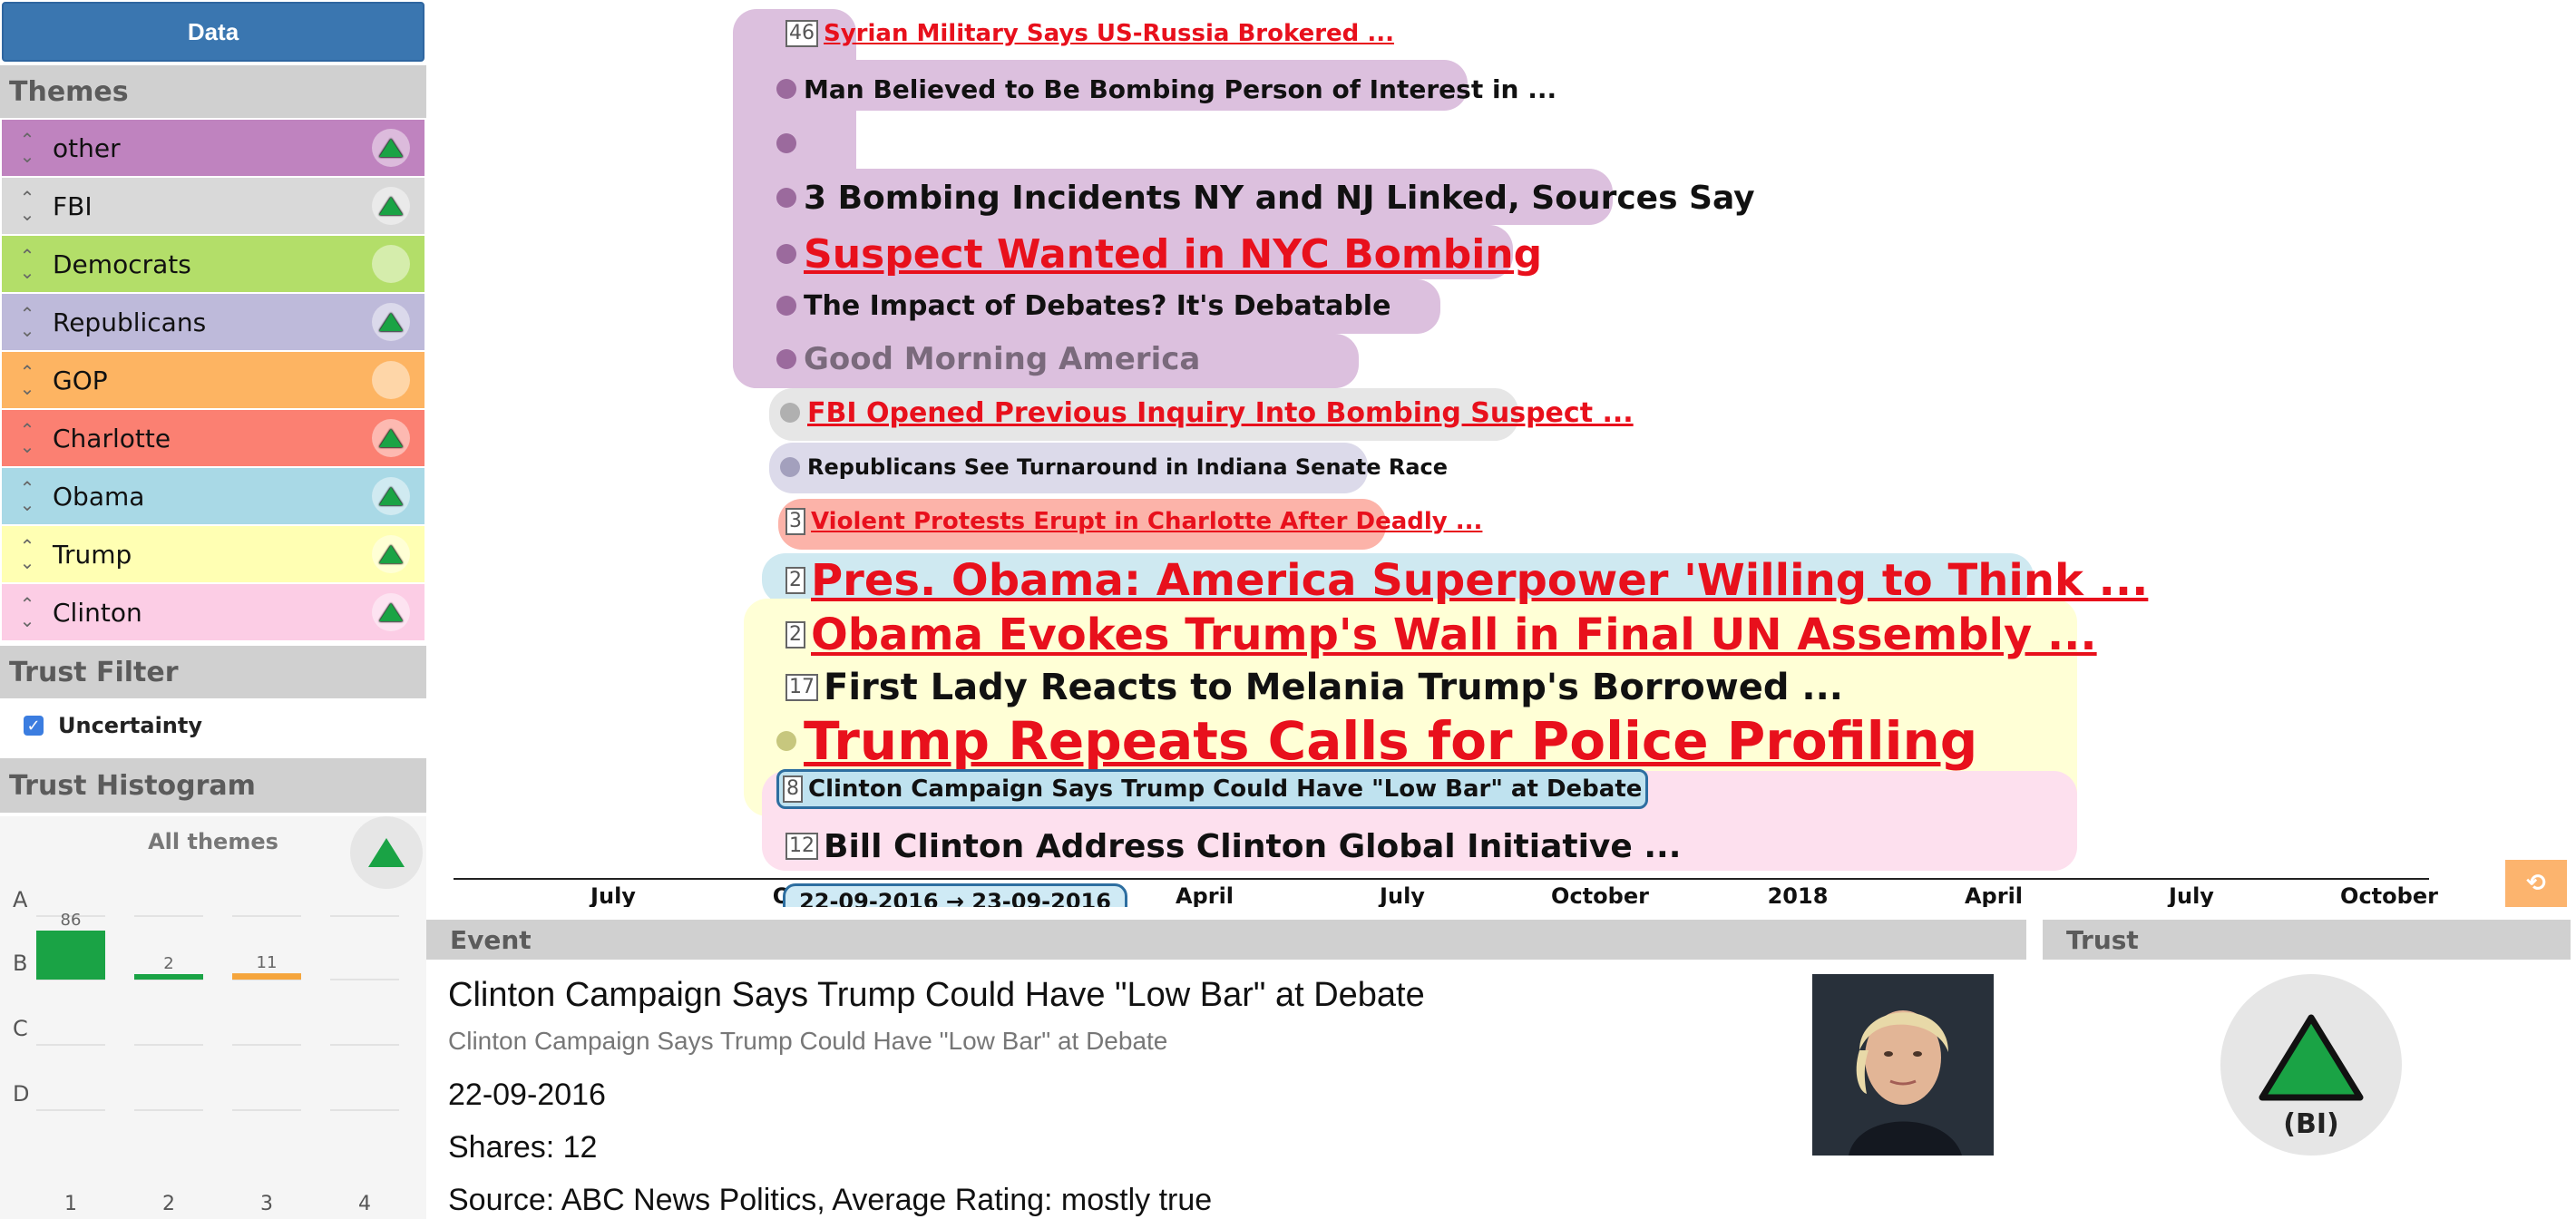  Describe the element at coordinates (213, 148) in the screenshot. I see `theme-row-other: ⌃ ⌄ other` at that location.